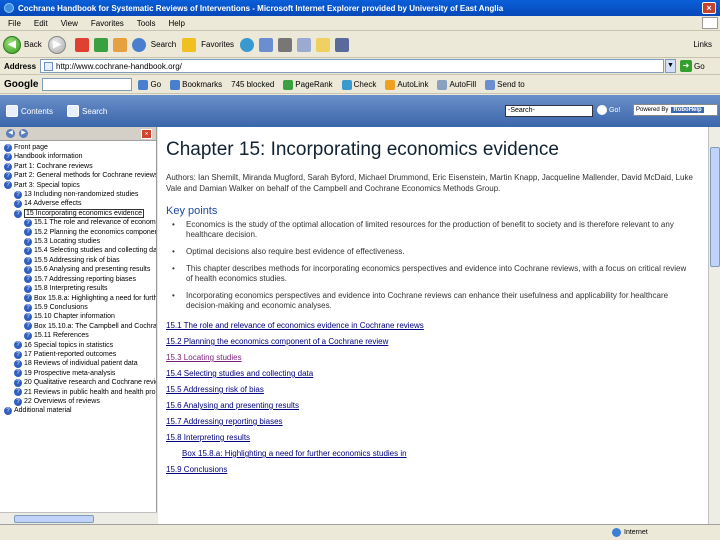  I want to click on google-search-input, so click(87, 84).